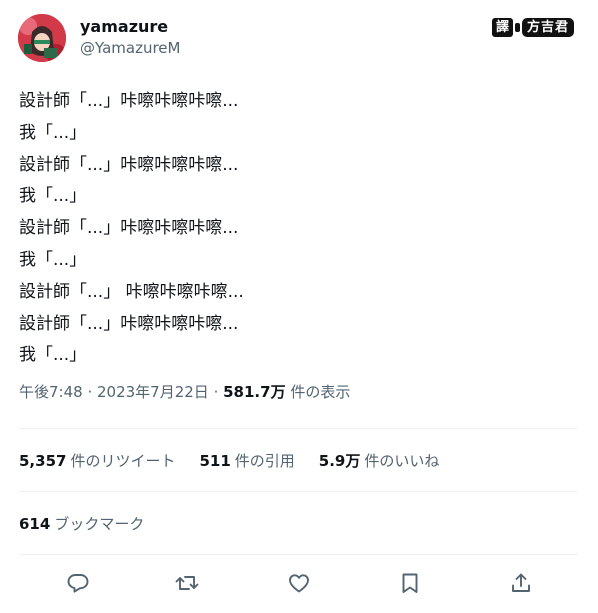 The height and width of the screenshot is (613, 598). Describe the element at coordinates (502, 27) in the screenshot. I see `watermark-badge: 譯` at that location.